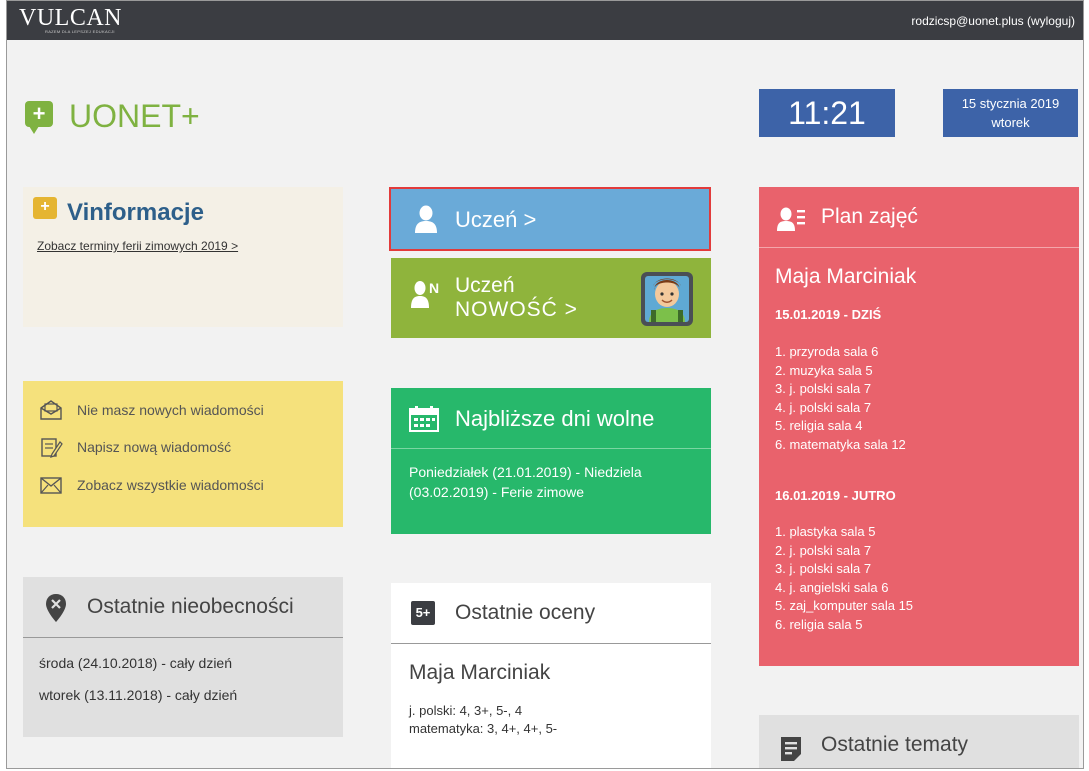 This screenshot has height=771, width=1089. I want to click on lesson-item: 2. j. polski sala 7, so click(823, 550).